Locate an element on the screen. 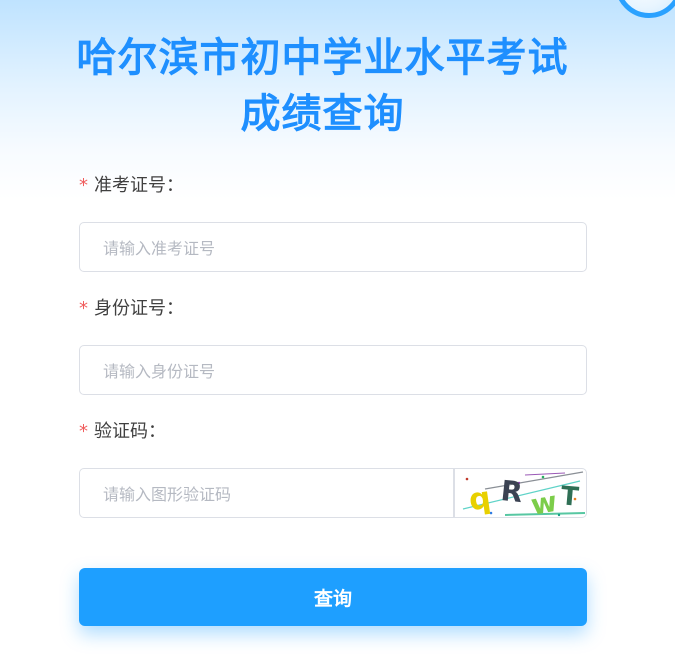 The width and height of the screenshot is (675, 654). exam-number-input: 请输入准考证号 is located at coordinates (333, 247).